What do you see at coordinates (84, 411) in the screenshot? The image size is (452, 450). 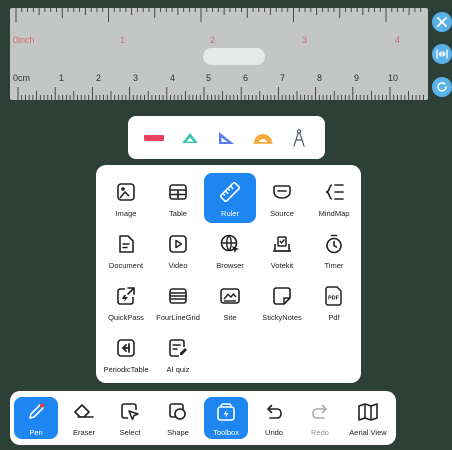 I see `eraser-icon` at bounding box center [84, 411].